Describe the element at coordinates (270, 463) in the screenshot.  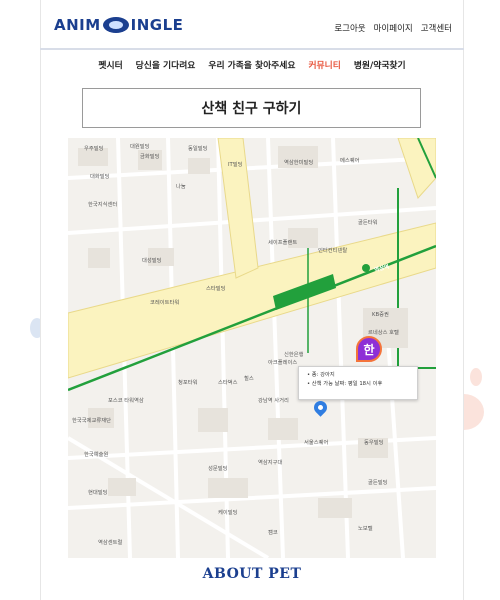
I see `map-label: 역삼지구대` at that location.